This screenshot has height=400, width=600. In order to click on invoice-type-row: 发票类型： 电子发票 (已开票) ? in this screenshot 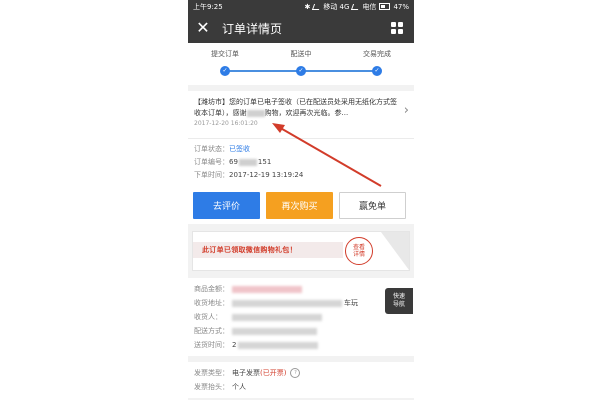, I will do `click(301, 373)`.